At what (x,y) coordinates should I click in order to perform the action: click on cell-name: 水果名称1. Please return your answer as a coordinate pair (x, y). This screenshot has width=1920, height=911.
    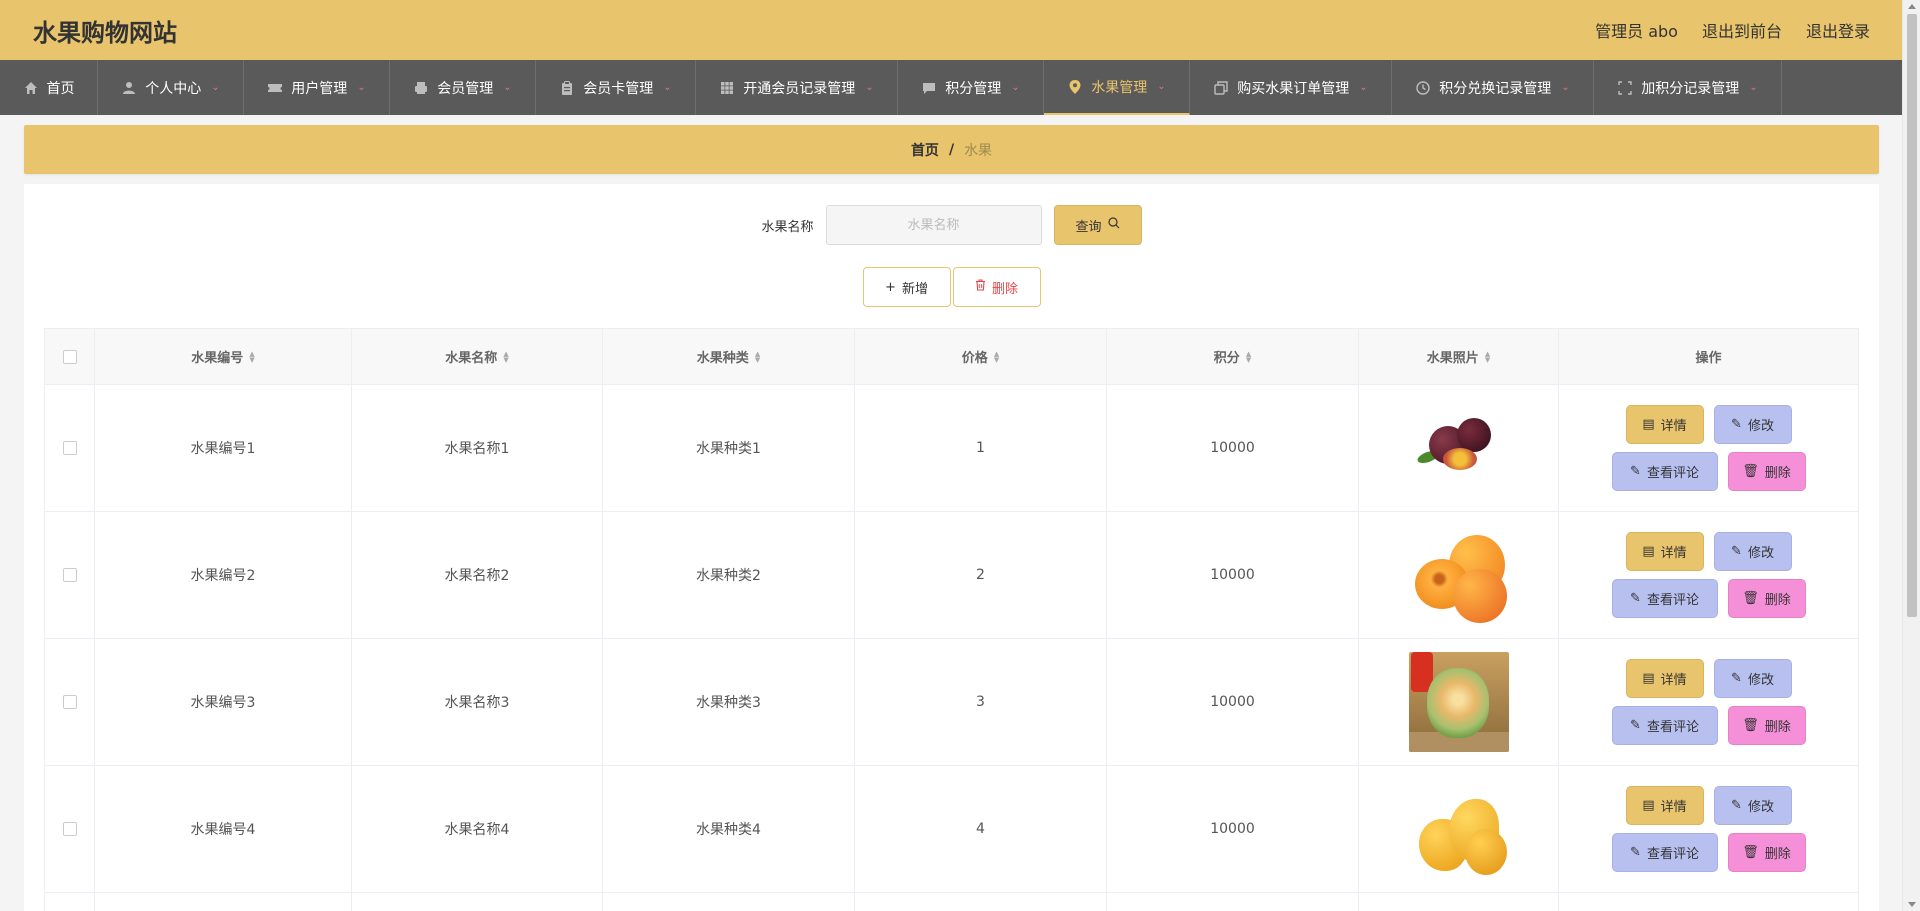
    Looking at the image, I should click on (477, 448).